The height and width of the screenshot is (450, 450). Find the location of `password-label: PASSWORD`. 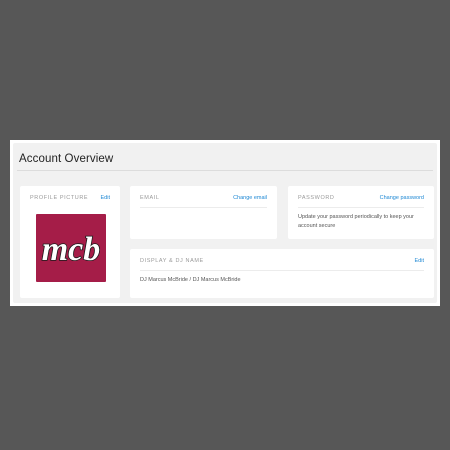

password-label: PASSWORD is located at coordinates (316, 198).